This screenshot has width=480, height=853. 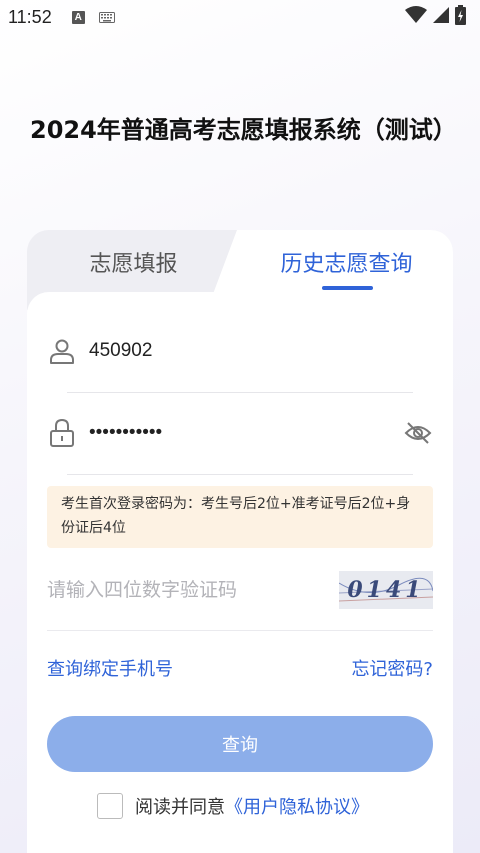 What do you see at coordinates (110, 668) in the screenshot?
I see `bind-phone-link: 查询绑定手机号` at bounding box center [110, 668].